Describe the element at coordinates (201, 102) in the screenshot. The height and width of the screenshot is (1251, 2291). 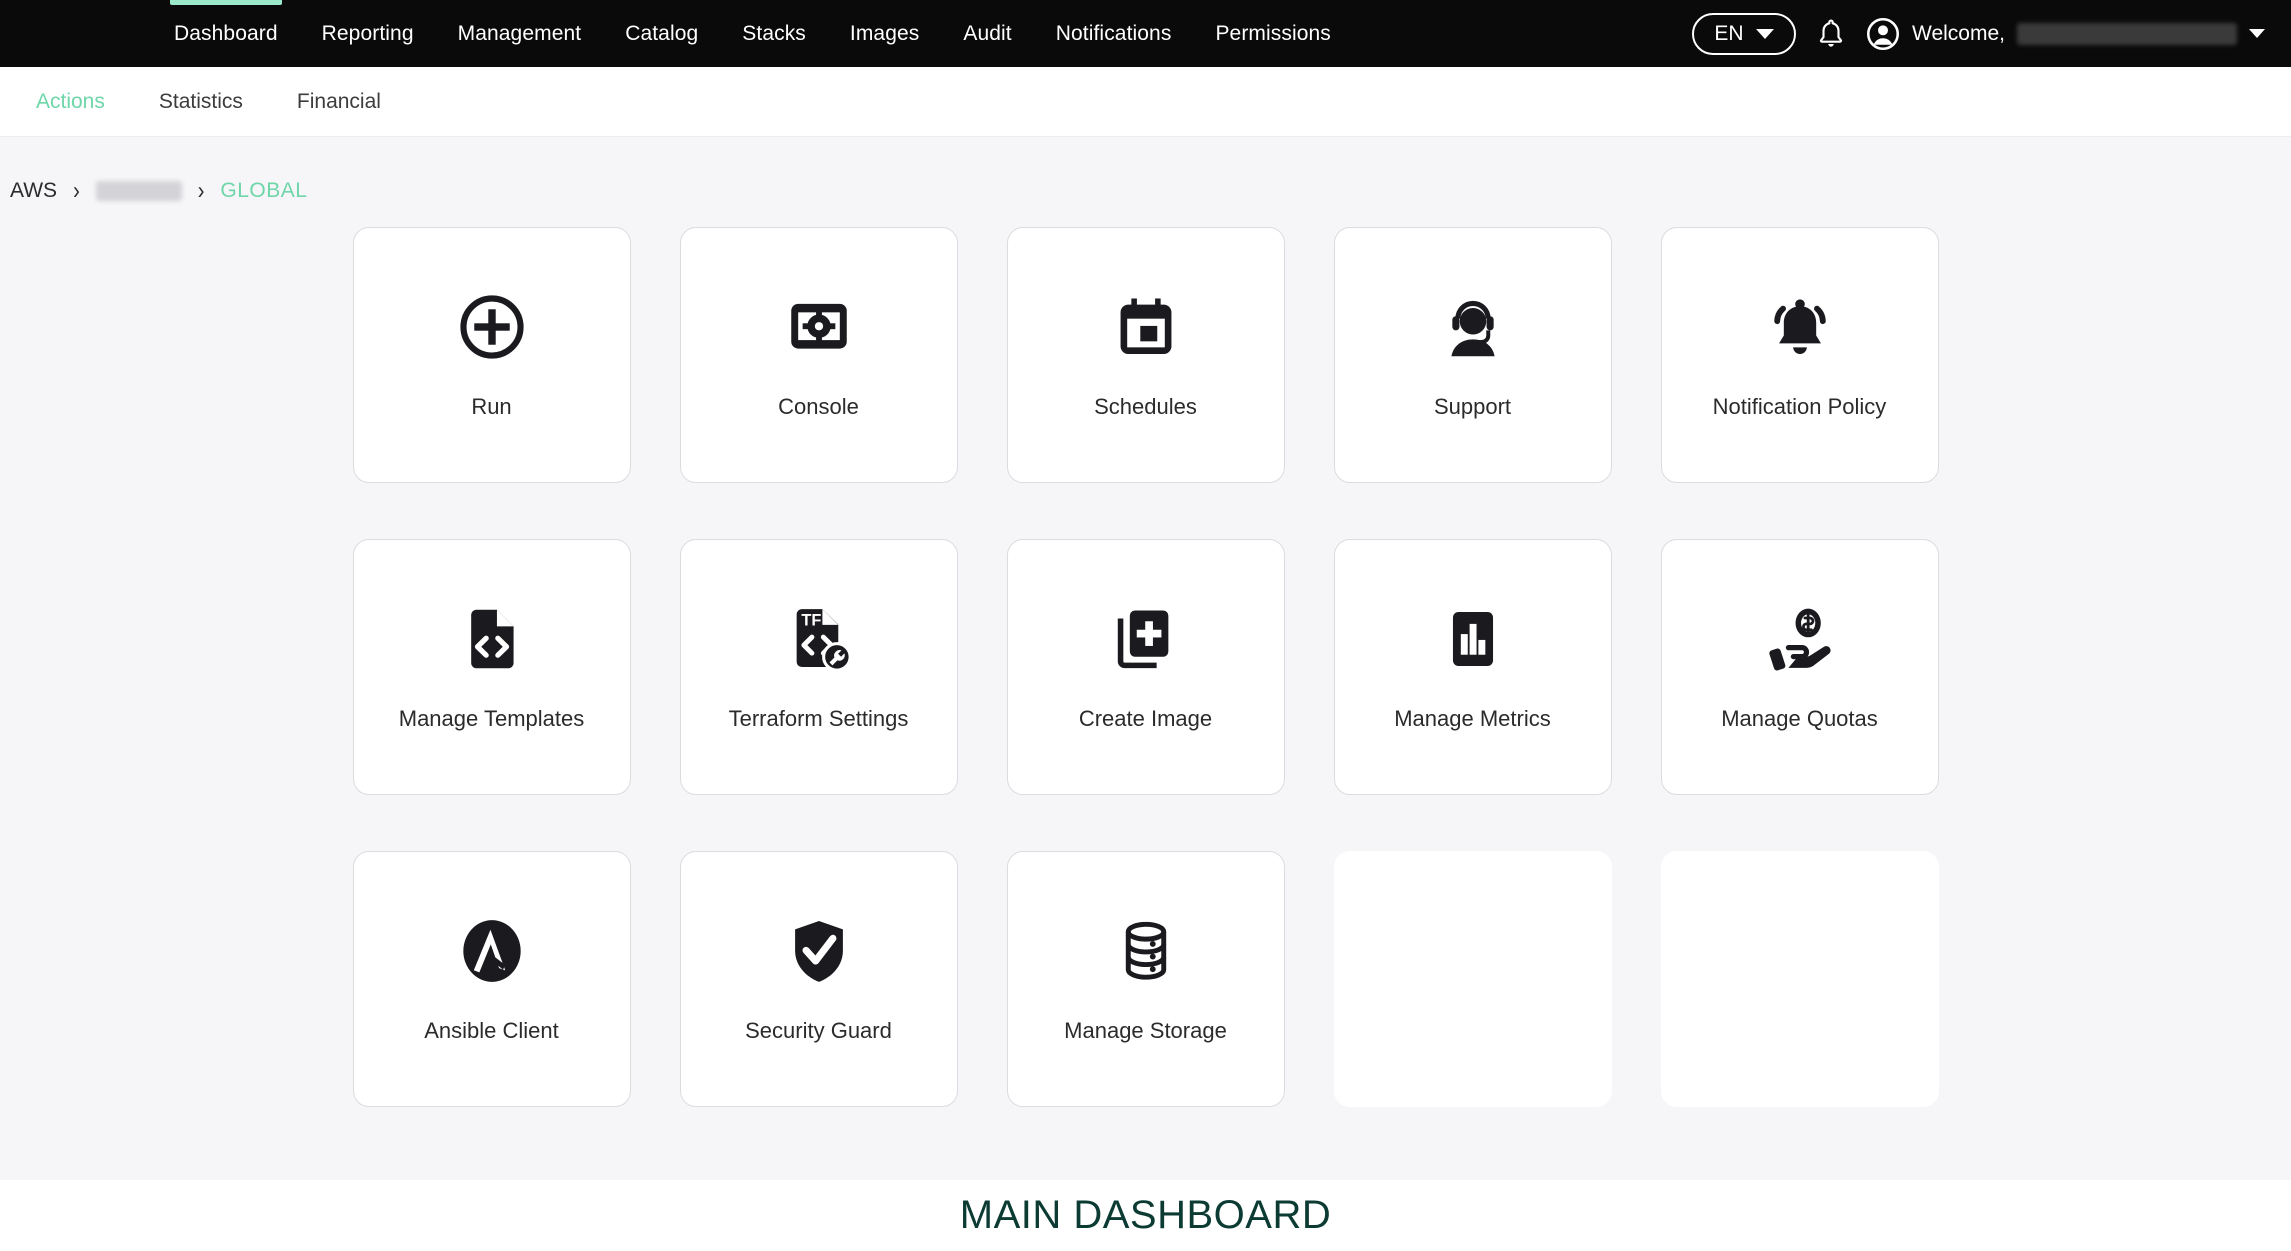
I see `subnav-item-statistics: Statistics` at that location.